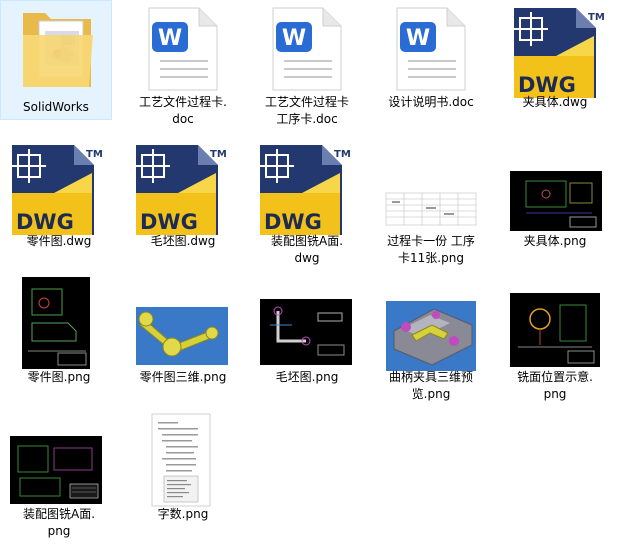 The image size is (617, 547). What do you see at coordinates (183, 241) in the screenshot?
I see `file-name: 毛坯图.dwg` at bounding box center [183, 241].